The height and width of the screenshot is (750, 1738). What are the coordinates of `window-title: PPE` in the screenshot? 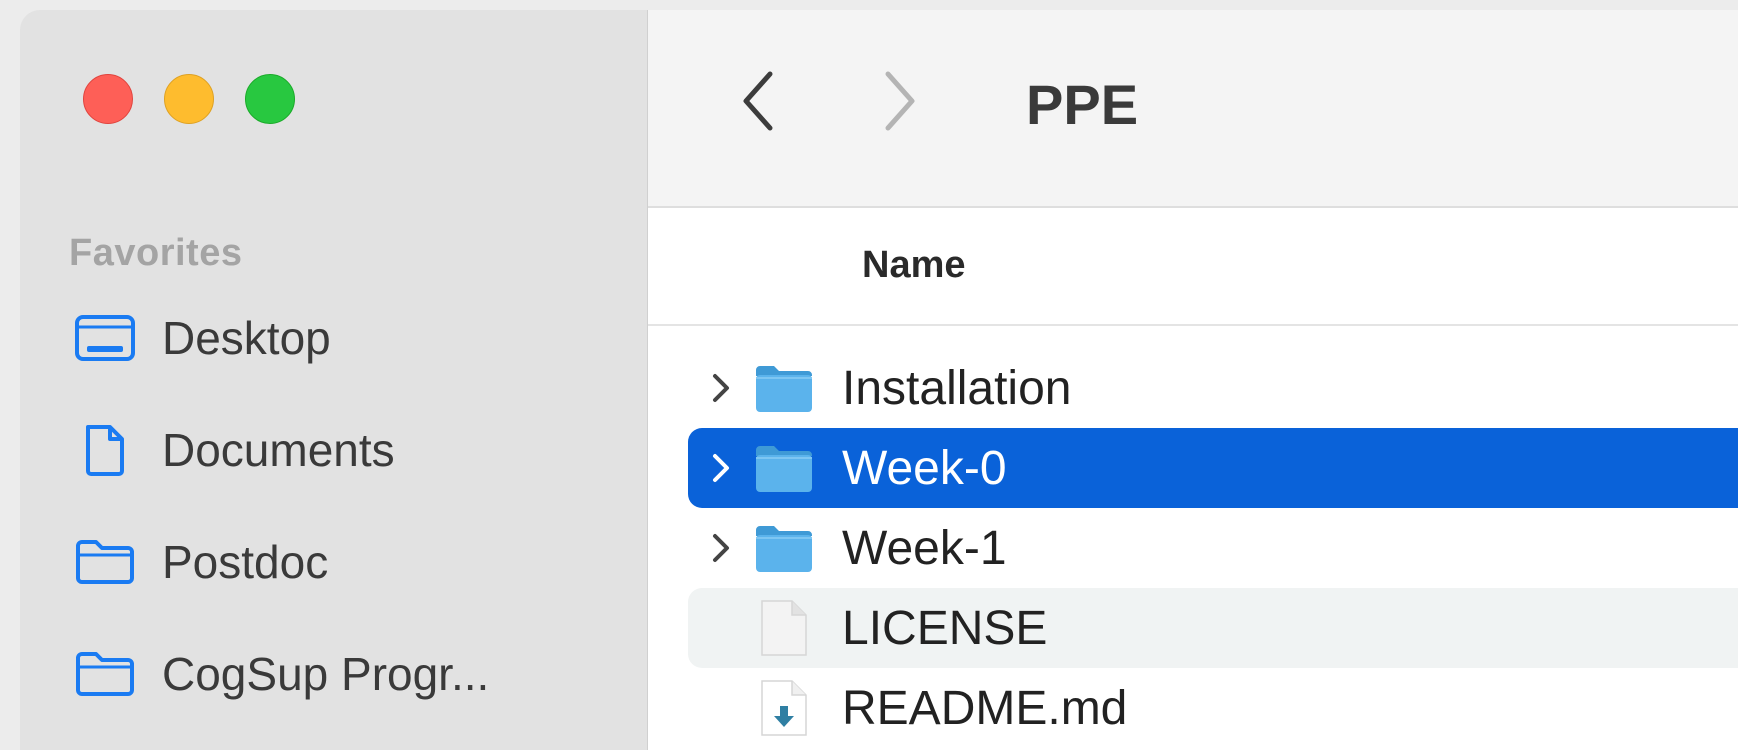 It's located at (1082, 104).